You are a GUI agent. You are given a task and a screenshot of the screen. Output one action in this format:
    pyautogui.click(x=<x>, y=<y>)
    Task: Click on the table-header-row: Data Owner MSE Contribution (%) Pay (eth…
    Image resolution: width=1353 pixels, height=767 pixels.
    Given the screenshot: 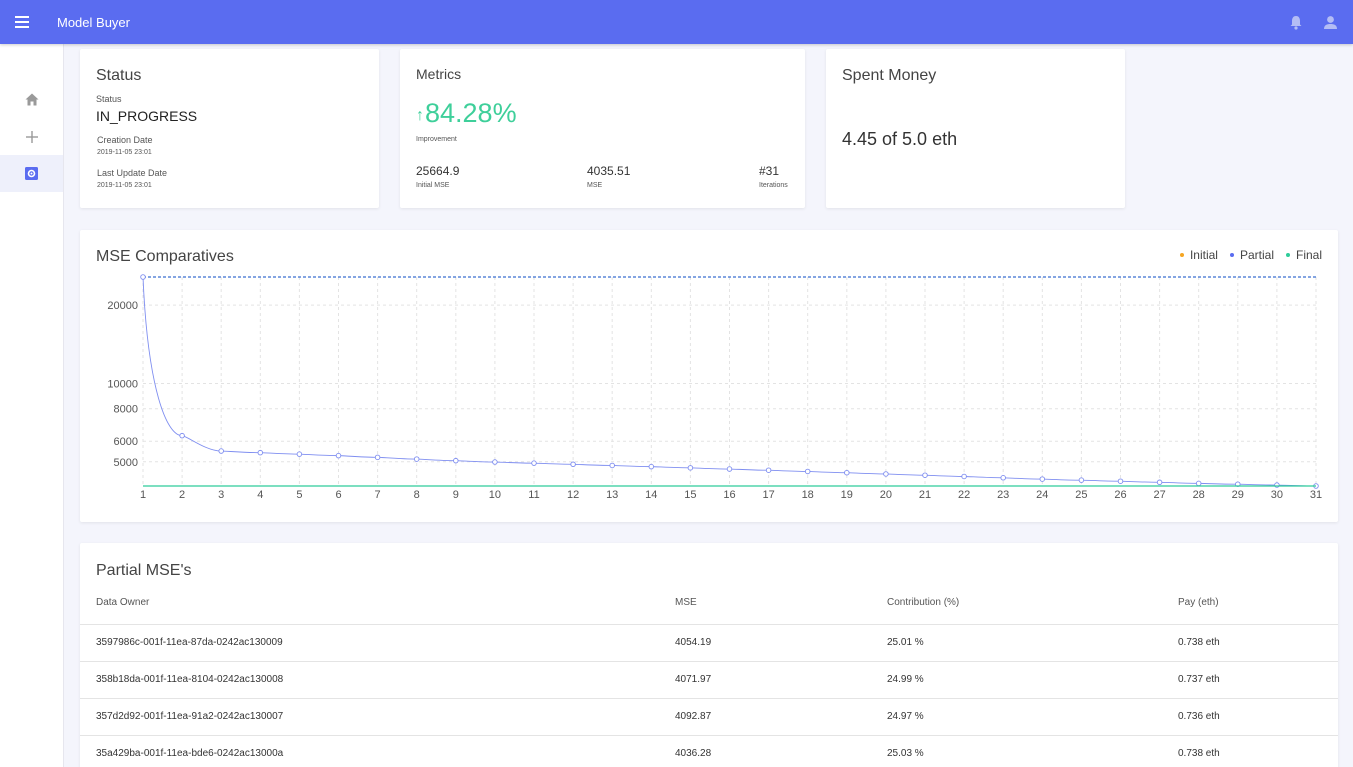 What is the action you would take?
    pyautogui.click(x=709, y=603)
    